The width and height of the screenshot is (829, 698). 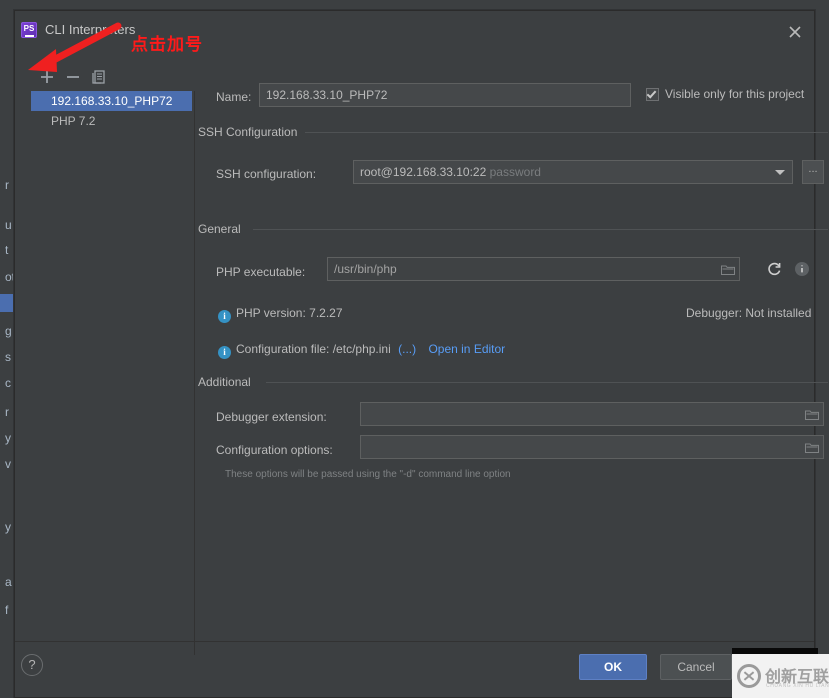 I want to click on checkbox-box, so click(x=652, y=94).